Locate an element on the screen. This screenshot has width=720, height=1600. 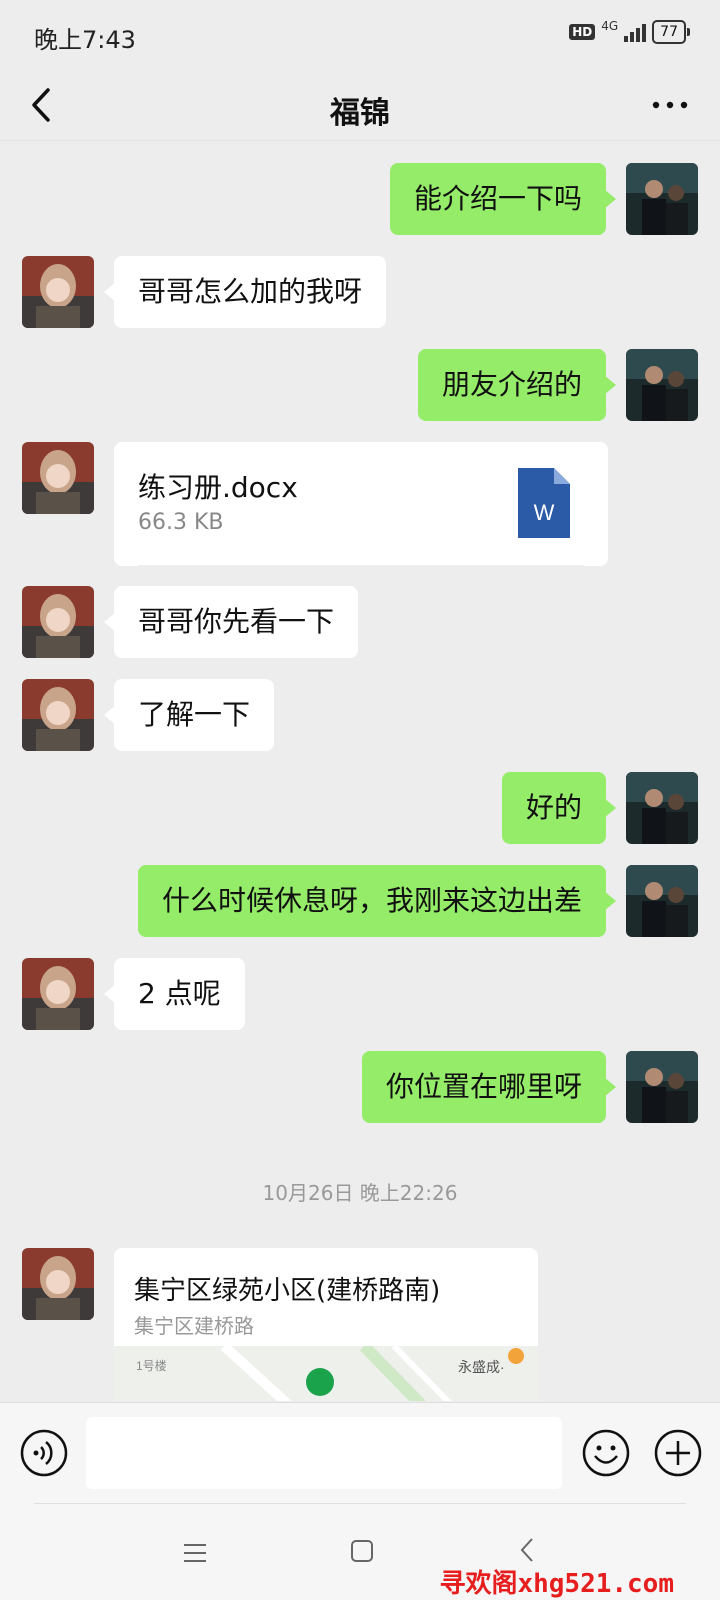
message-bubble: 了解一下 is located at coordinates (189, 715).